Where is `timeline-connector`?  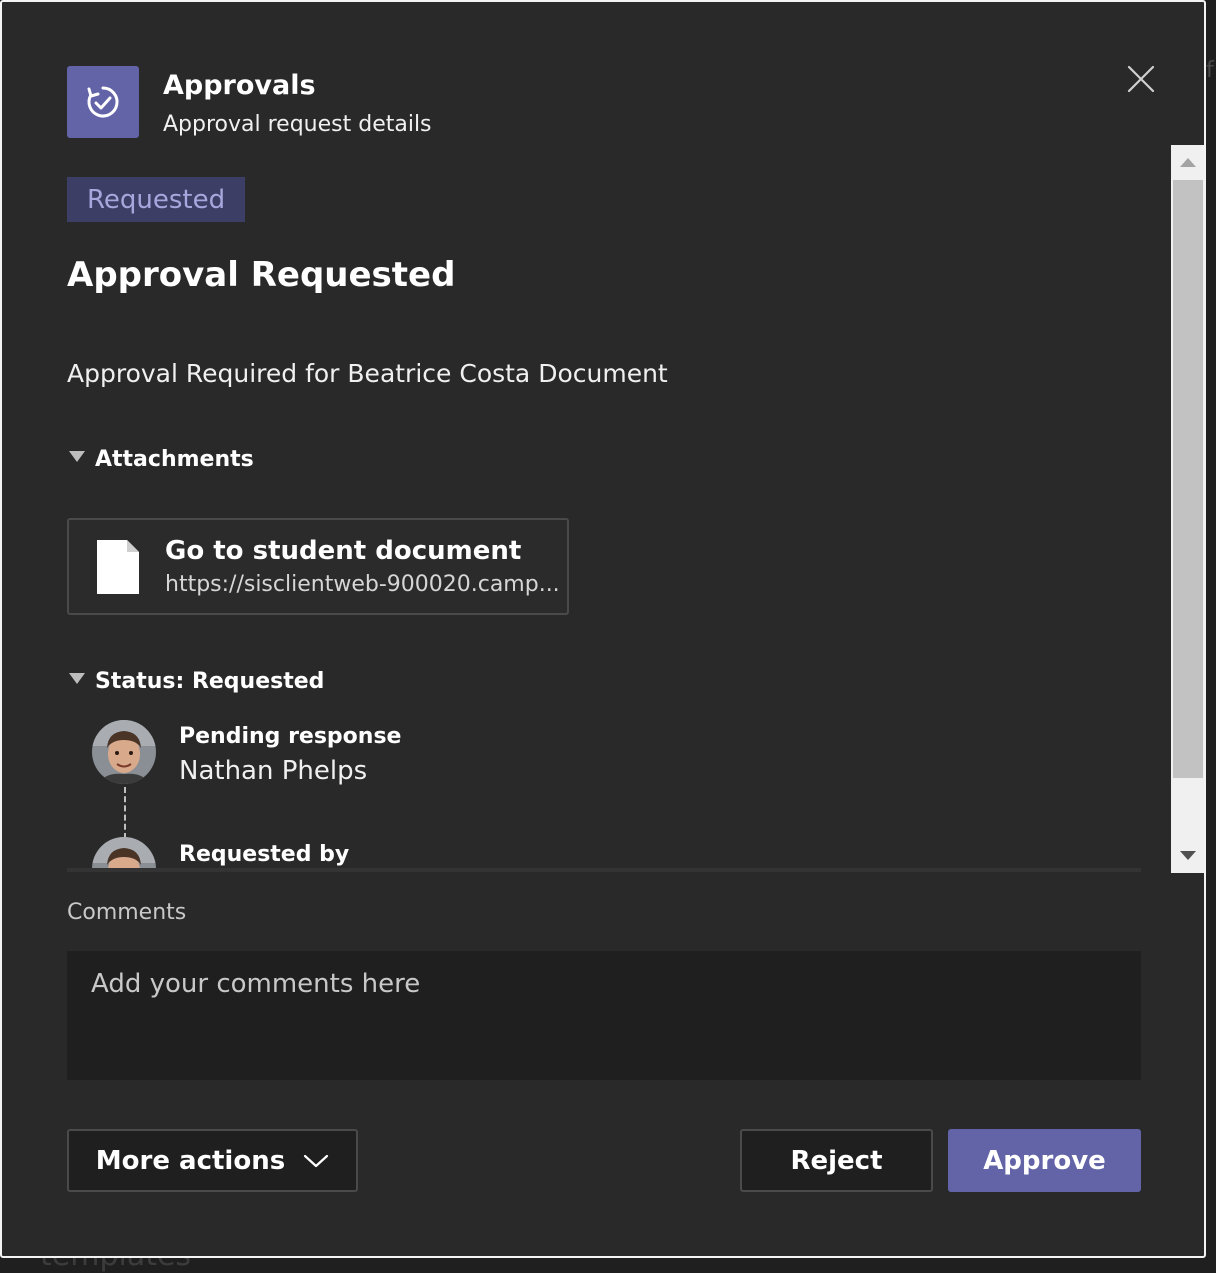
timeline-connector is located at coordinates (125, 813).